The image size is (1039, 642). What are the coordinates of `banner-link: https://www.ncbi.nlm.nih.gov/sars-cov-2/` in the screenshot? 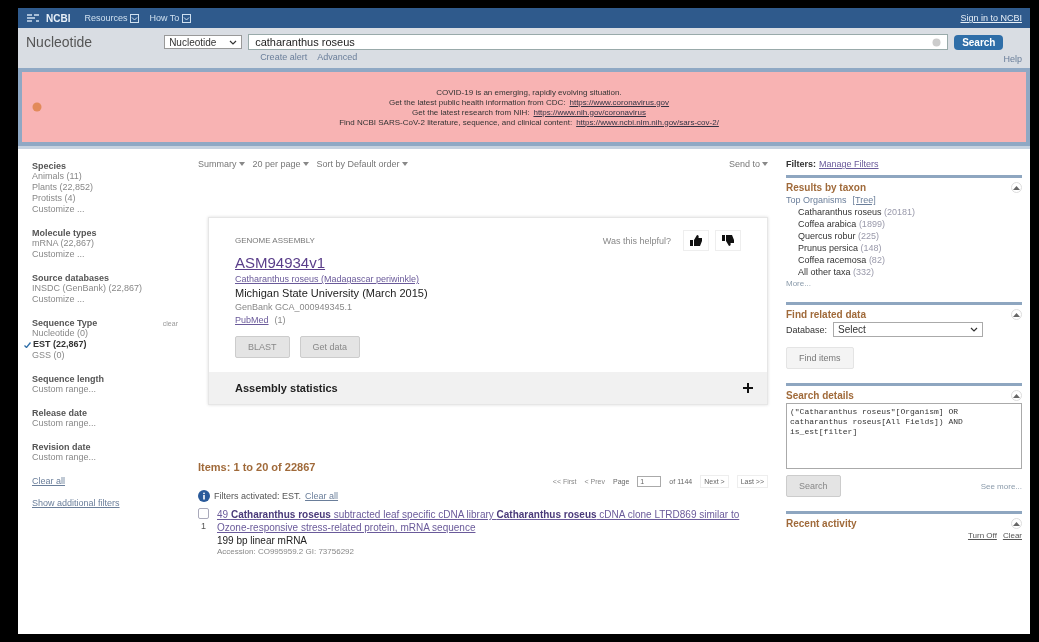 It's located at (647, 122).